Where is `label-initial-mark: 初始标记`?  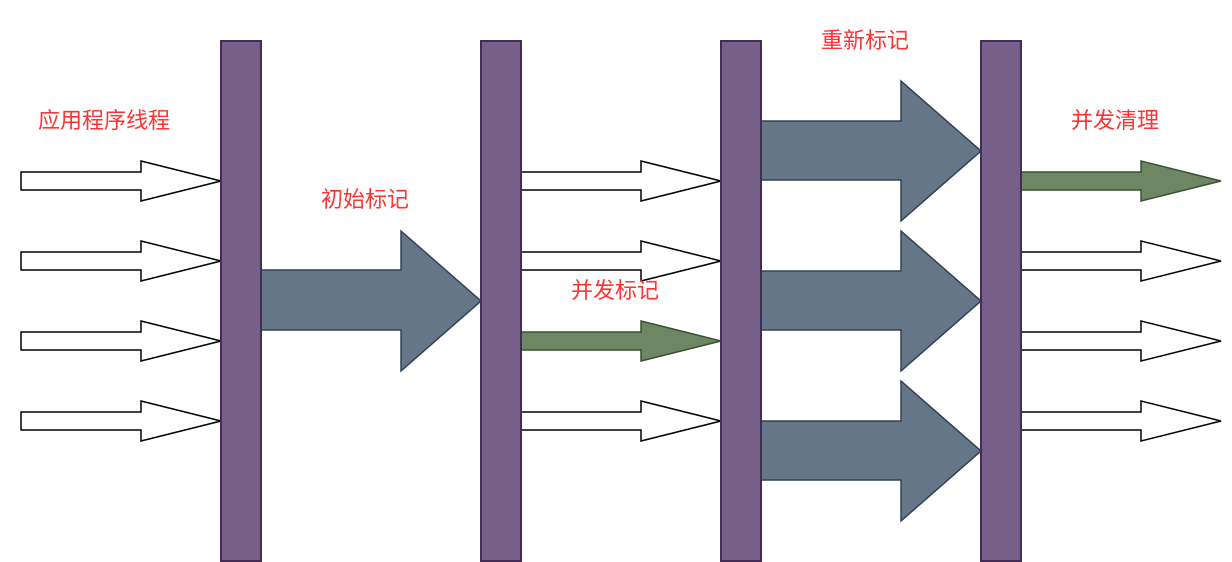 label-initial-mark: 初始标记 is located at coordinates (365, 200).